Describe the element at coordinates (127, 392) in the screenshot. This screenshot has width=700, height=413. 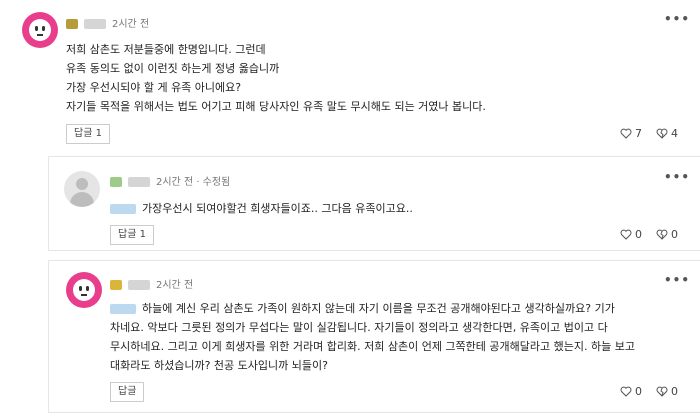
I see `reply-button: 답글` at that location.